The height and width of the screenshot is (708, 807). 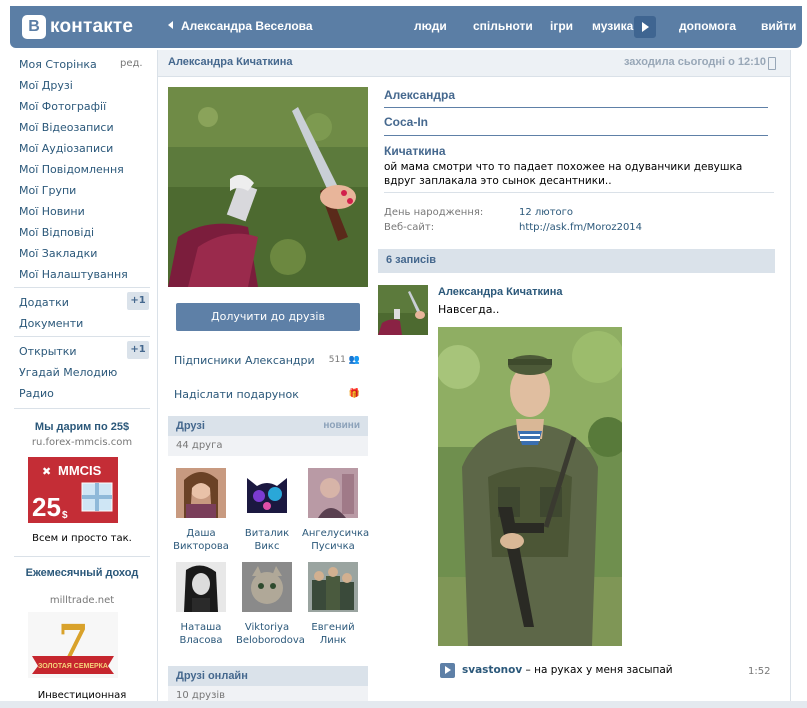 What do you see at coordinates (778, 26) in the screenshot?
I see `nav-logout: вийти` at bounding box center [778, 26].